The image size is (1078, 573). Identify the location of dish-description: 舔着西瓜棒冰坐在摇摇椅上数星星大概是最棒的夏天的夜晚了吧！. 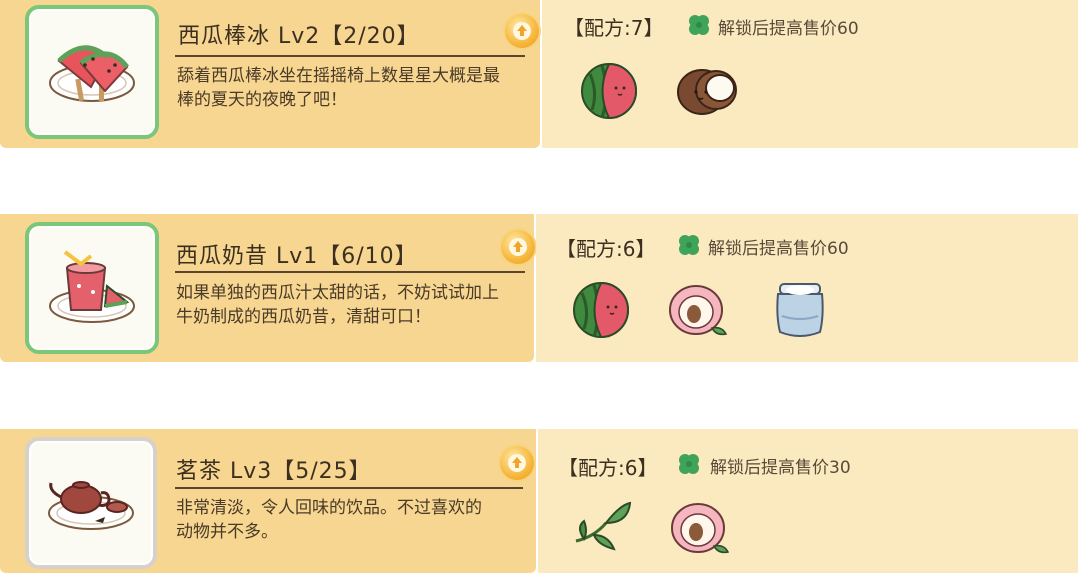
(338, 88).